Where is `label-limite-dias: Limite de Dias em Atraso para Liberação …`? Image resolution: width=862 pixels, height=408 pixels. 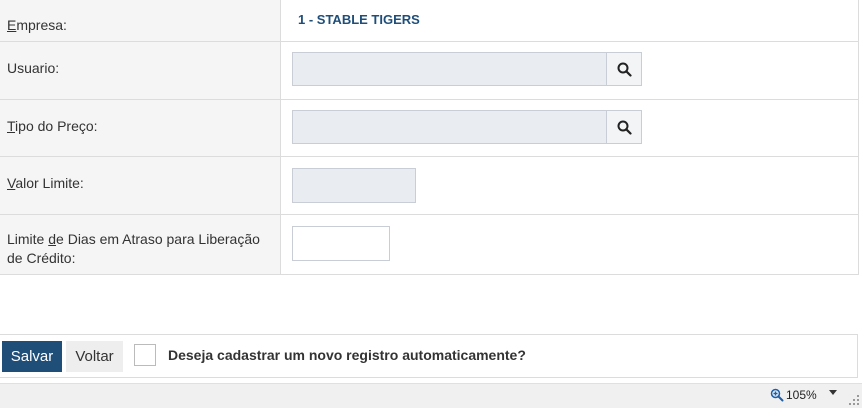 label-limite-dias: Limite de Dias em Atraso para Liberação … is located at coordinates (140, 244).